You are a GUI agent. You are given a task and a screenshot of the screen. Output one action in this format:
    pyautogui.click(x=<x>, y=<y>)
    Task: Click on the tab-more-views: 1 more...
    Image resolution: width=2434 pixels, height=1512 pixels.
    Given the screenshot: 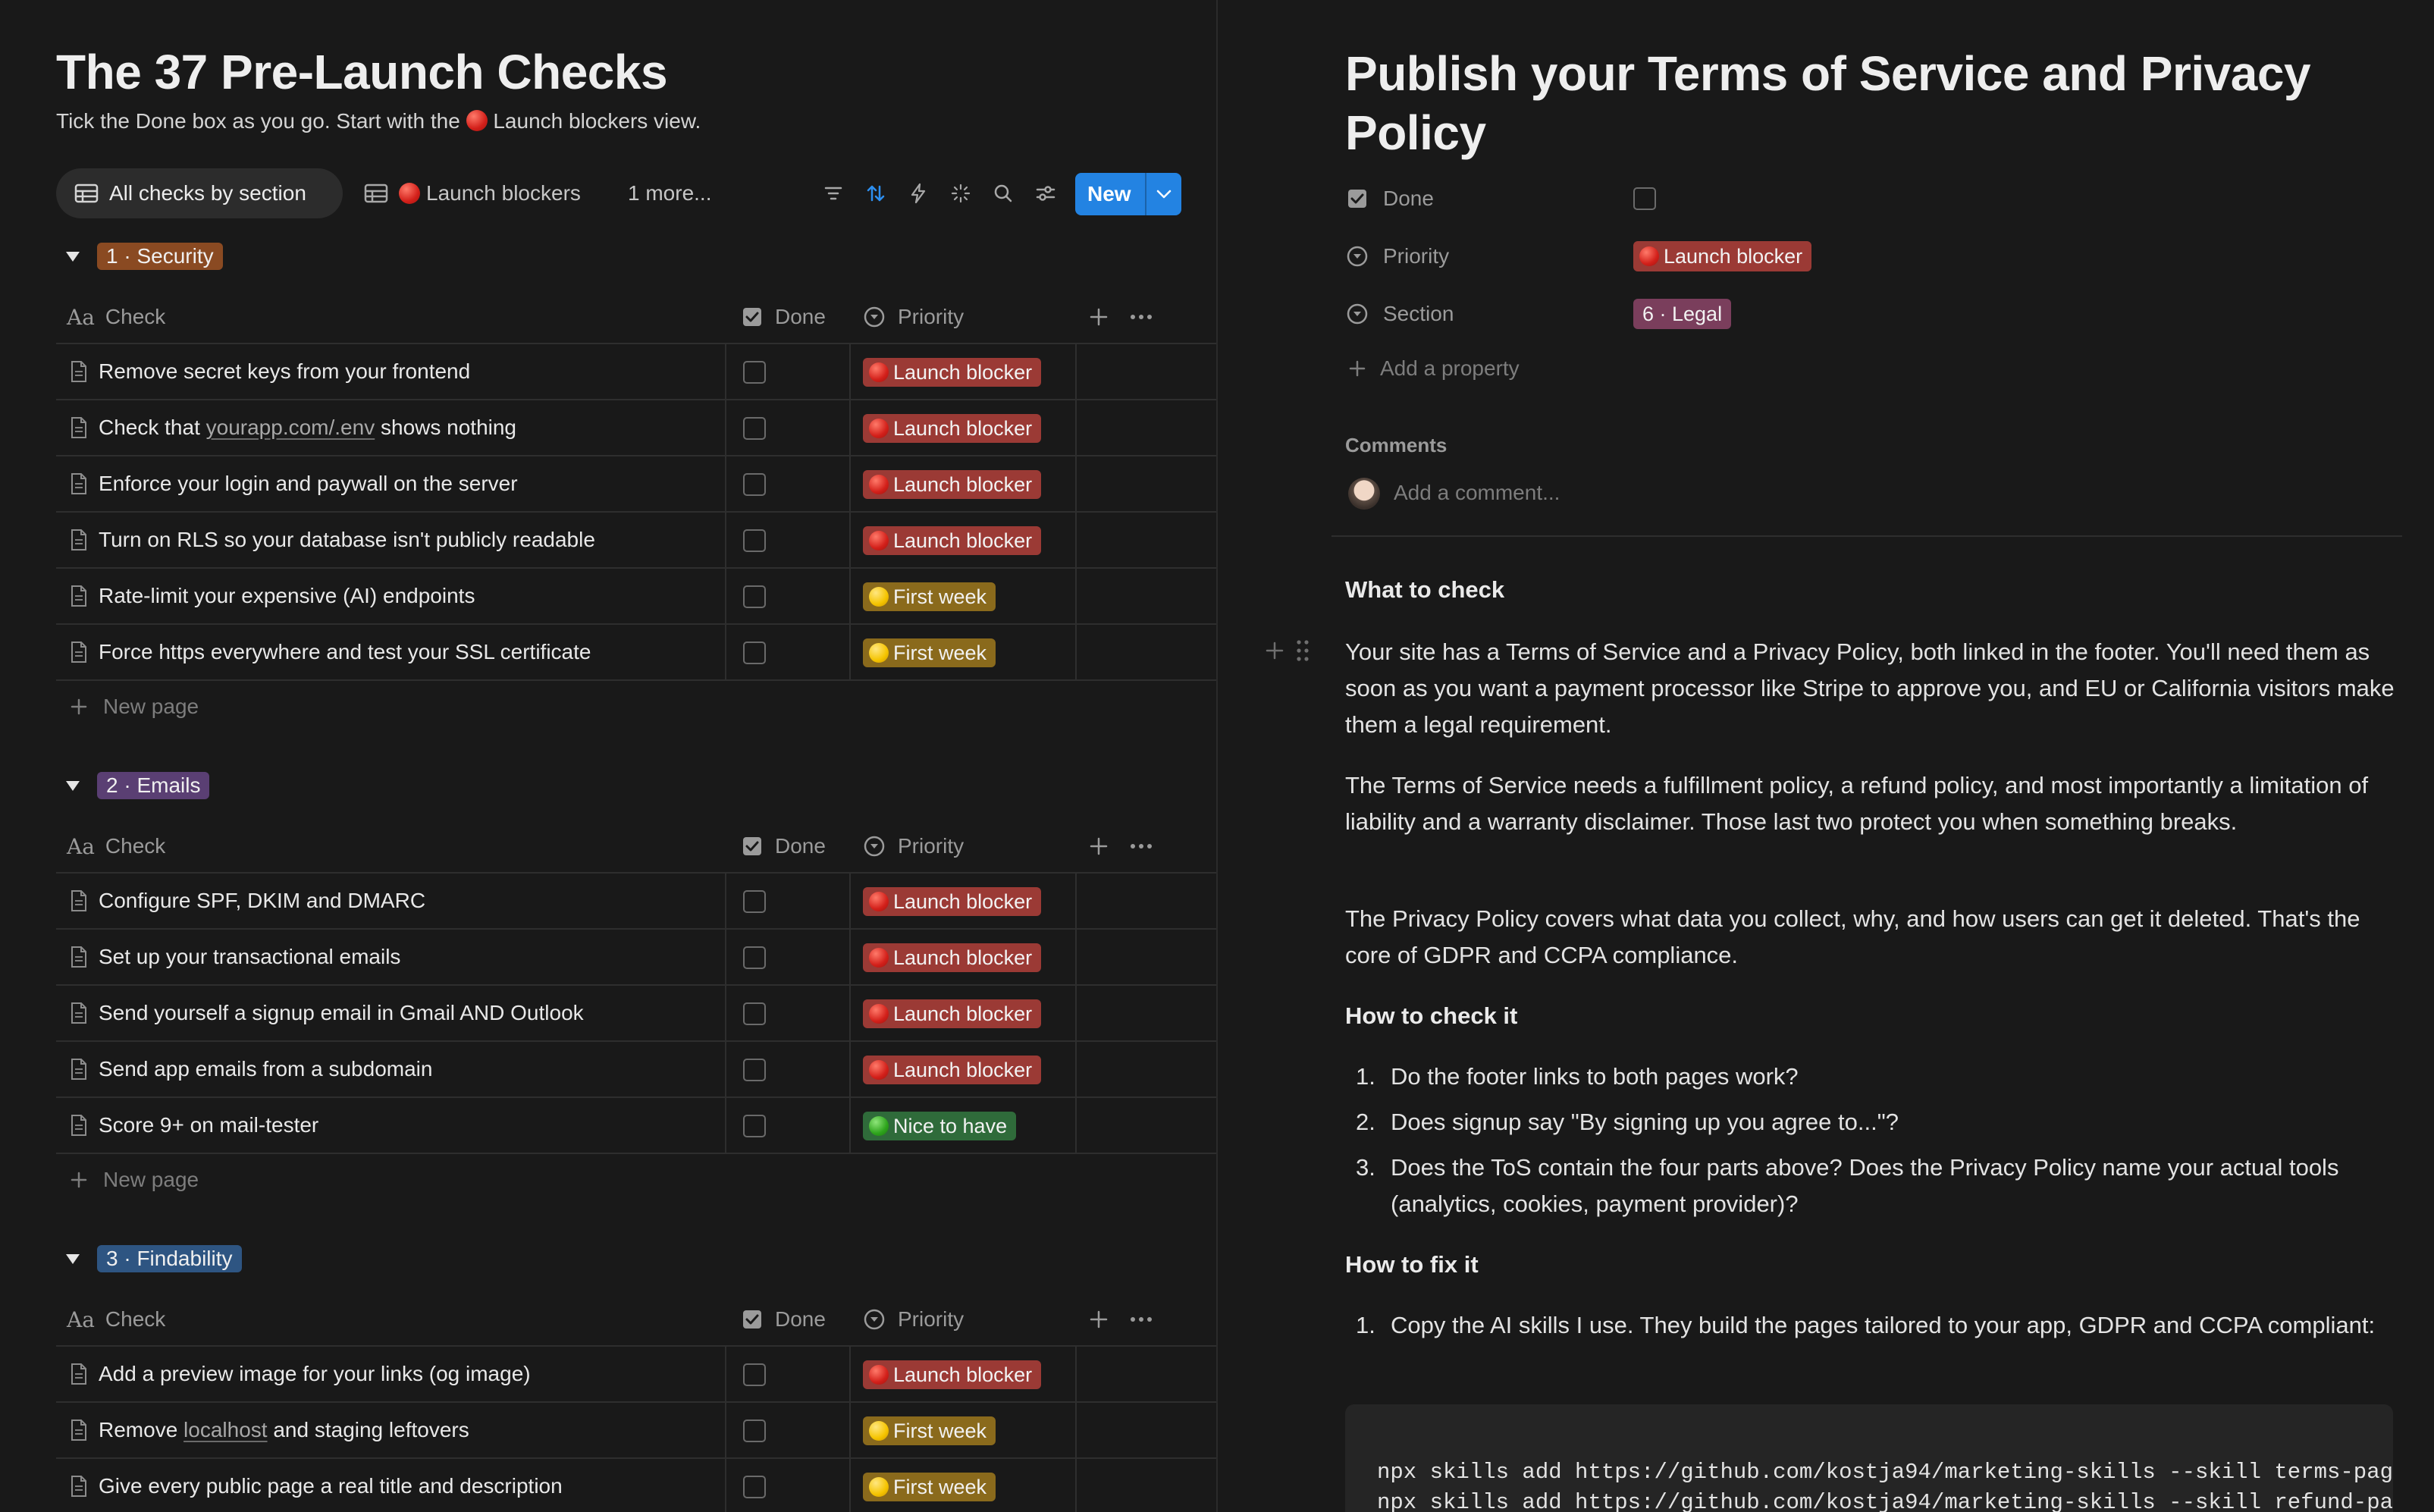 What is the action you would take?
    pyautogui.click(x=669, y=193)
    